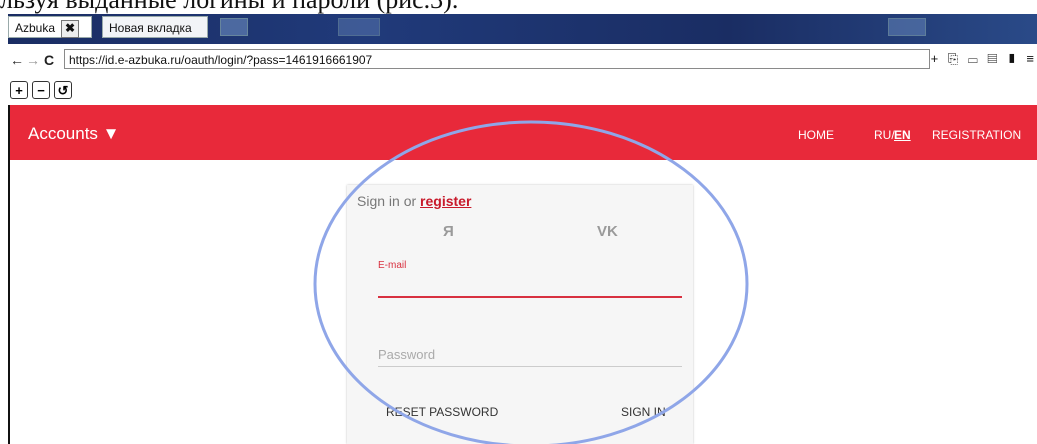 Image resolution: width=1037 pixels, height=444 pixels. What do you see at coordinates (73, 134) in the screenshot?
I see `accounts-menu-button: Accounts ▼` at bounding box center [73, 134].